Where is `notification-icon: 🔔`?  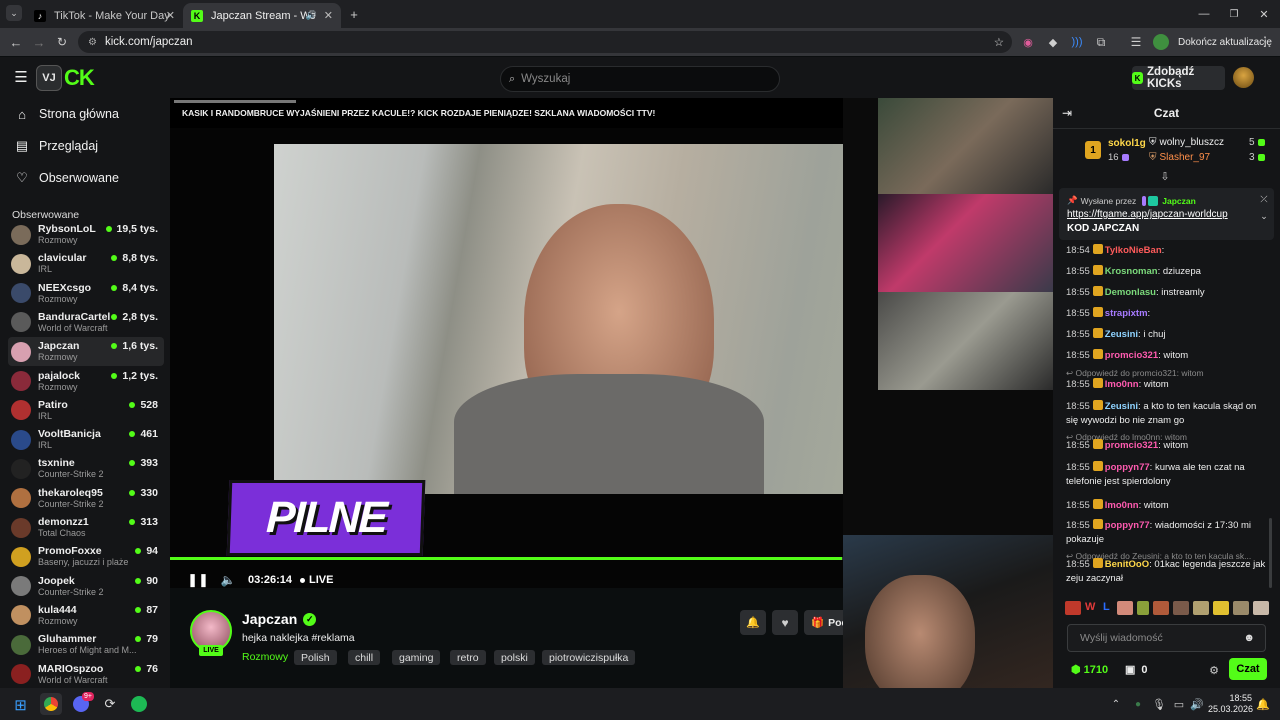 notification-icon: 🔔 is located at coordinates (1263, 704).